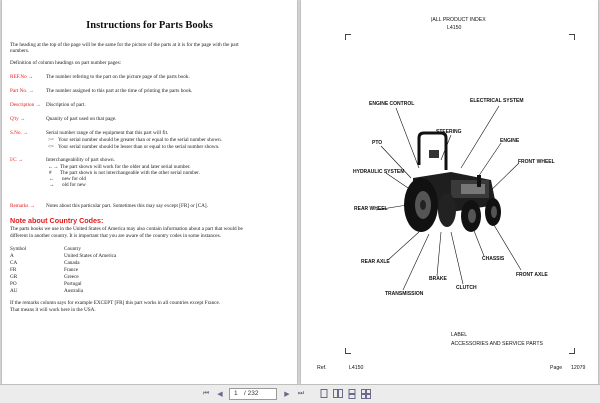 Image resolution: width=600 pixels, height=403 pixels. What do you see at coordinates (532, 275) in the screenshot?
I see `part-label-front-axle: FRONT AXLE` at bounding box center [532, 275].